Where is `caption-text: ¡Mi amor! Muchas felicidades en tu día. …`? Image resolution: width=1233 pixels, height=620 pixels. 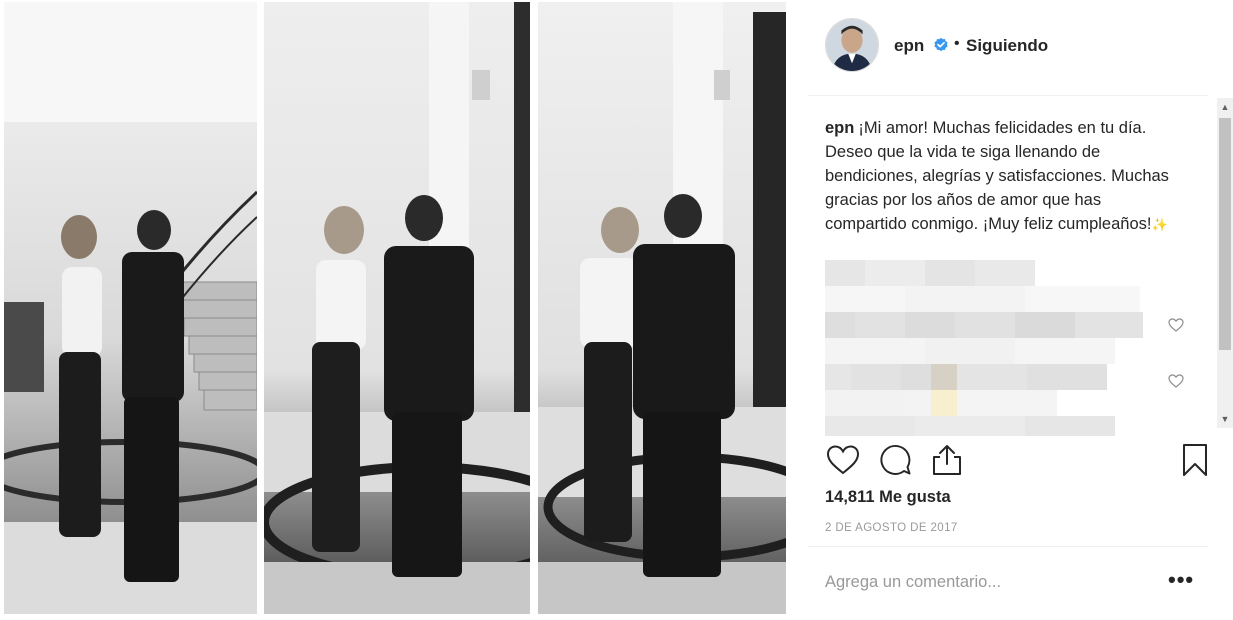
caption-text: ¡Mi amor! Muchas felicidades en tu día. … is located at coordinates (997, 176).